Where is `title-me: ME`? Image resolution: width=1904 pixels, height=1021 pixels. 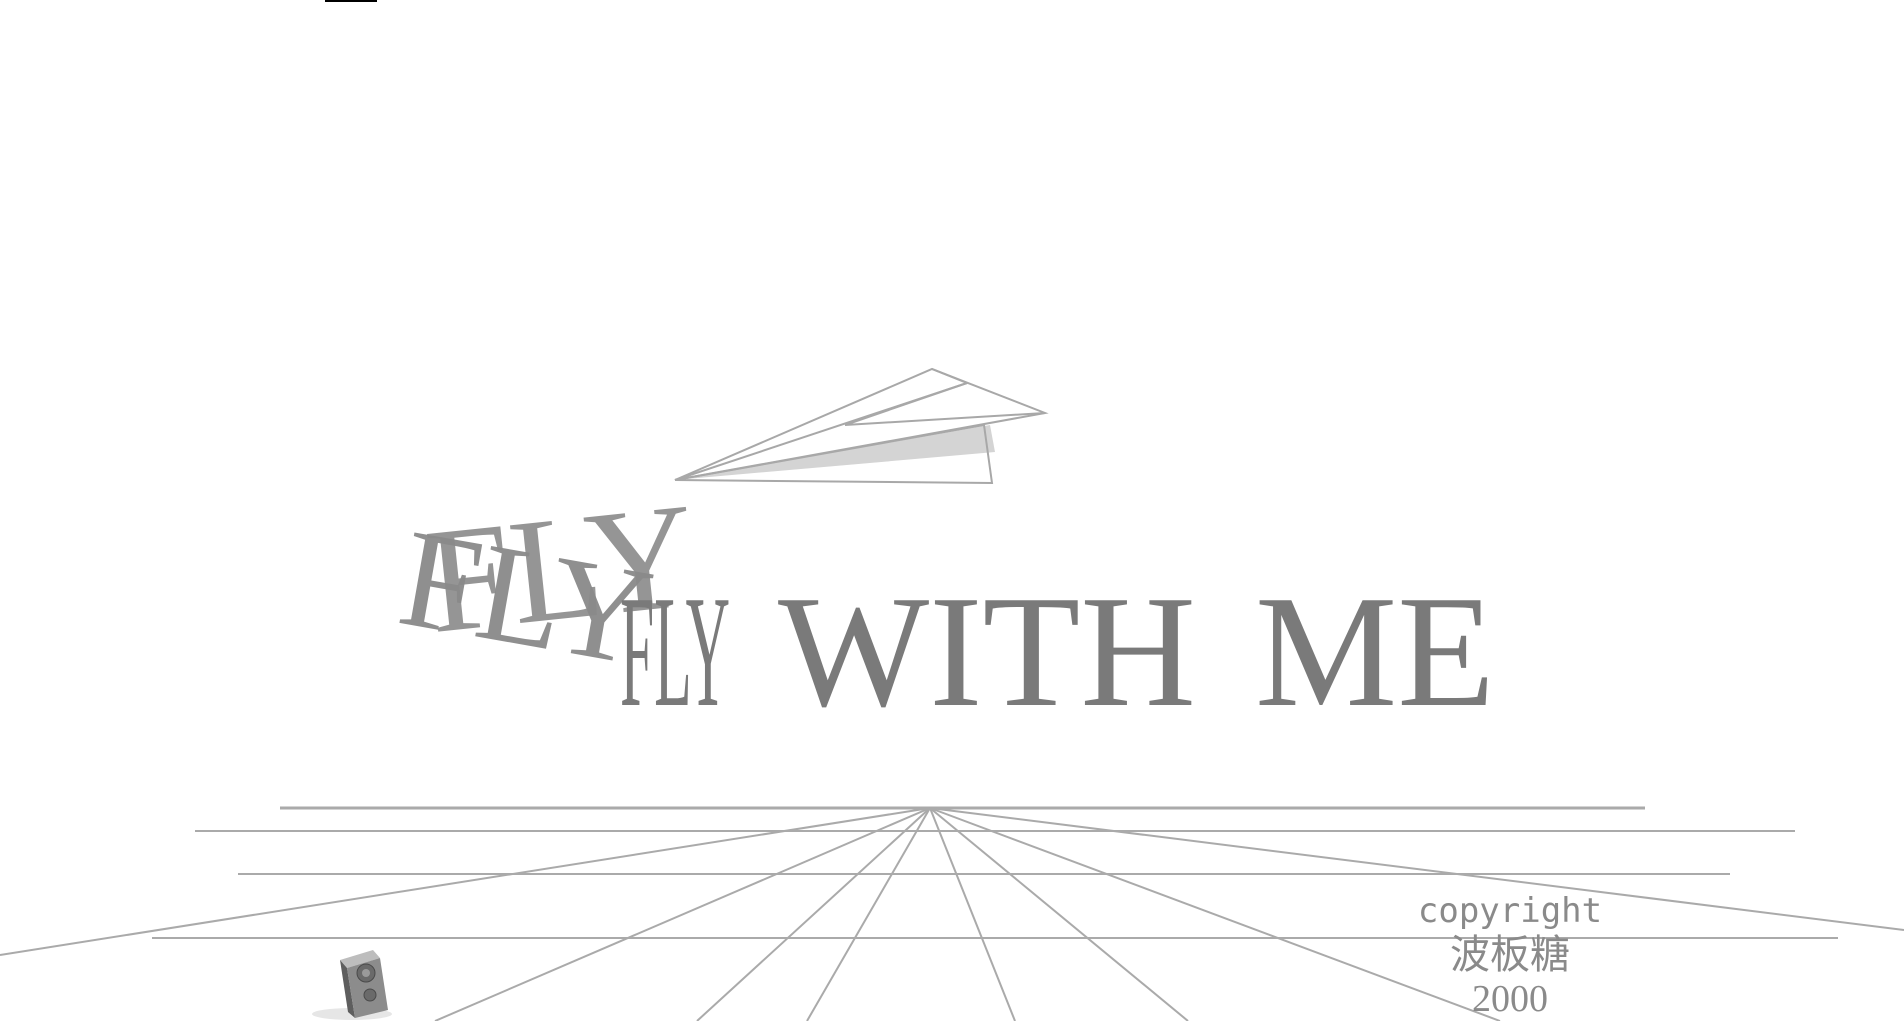 title-me: ME is located at coordinates (1375, 651).